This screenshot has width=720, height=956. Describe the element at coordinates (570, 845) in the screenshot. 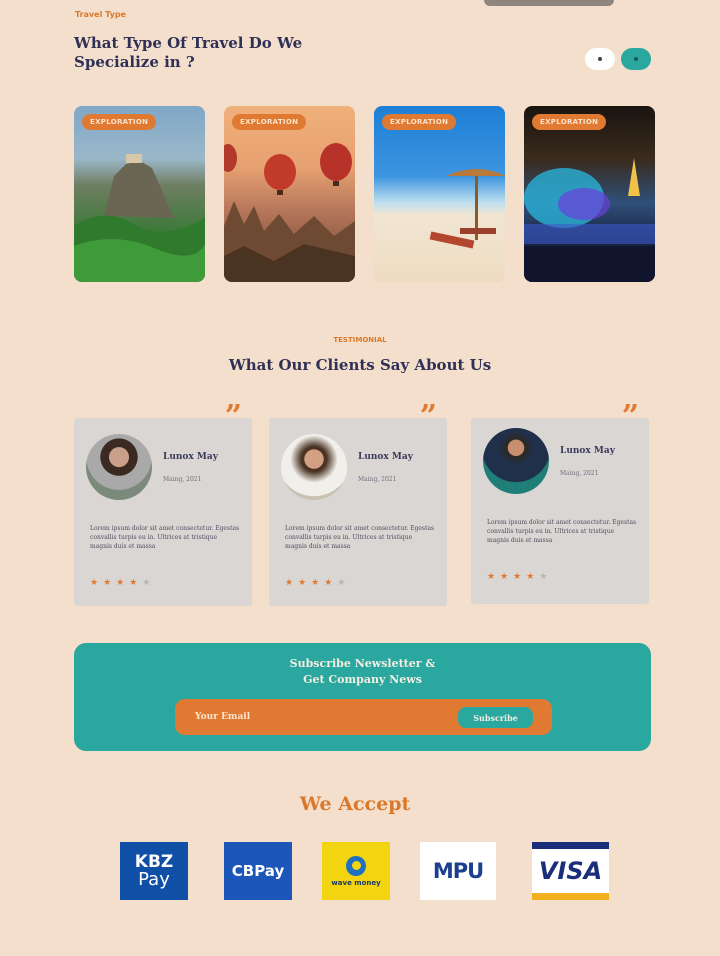

I see `visa-top-bar` at that location.